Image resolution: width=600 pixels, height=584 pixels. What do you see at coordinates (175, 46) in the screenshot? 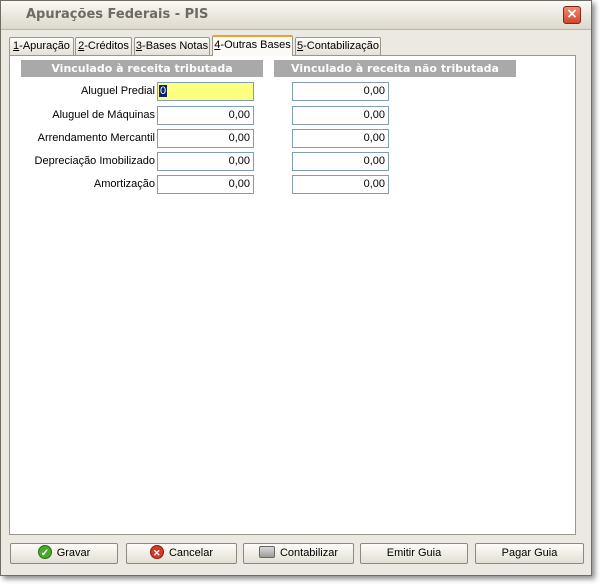
I see `tab-label: -Bases Notas` at bounding box center [175, 46].